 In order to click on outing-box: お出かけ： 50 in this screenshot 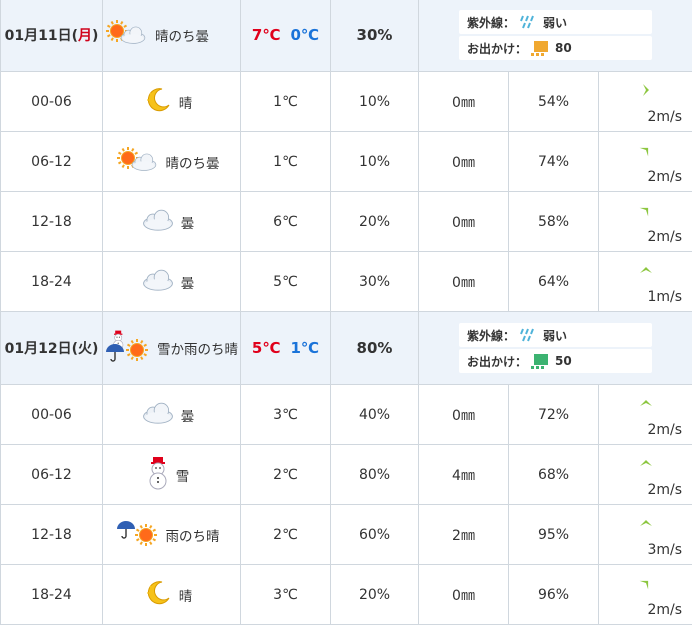, I will do `click(555, 361)`.